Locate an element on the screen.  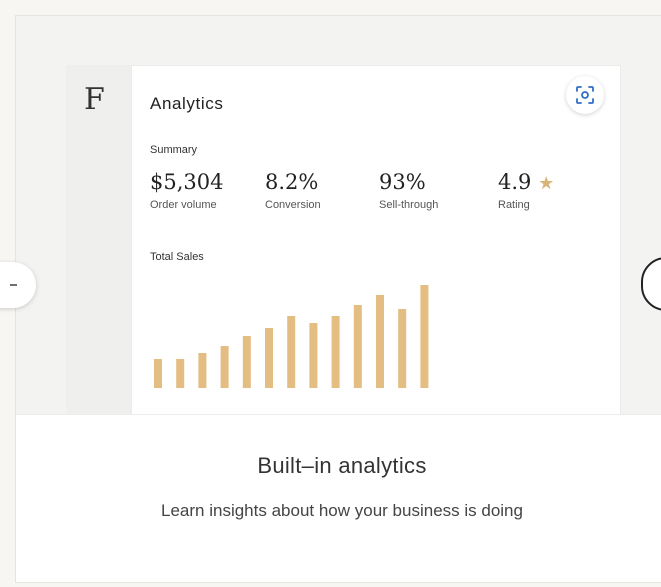
star-icon: ★ is located at coordinates (546, 183).